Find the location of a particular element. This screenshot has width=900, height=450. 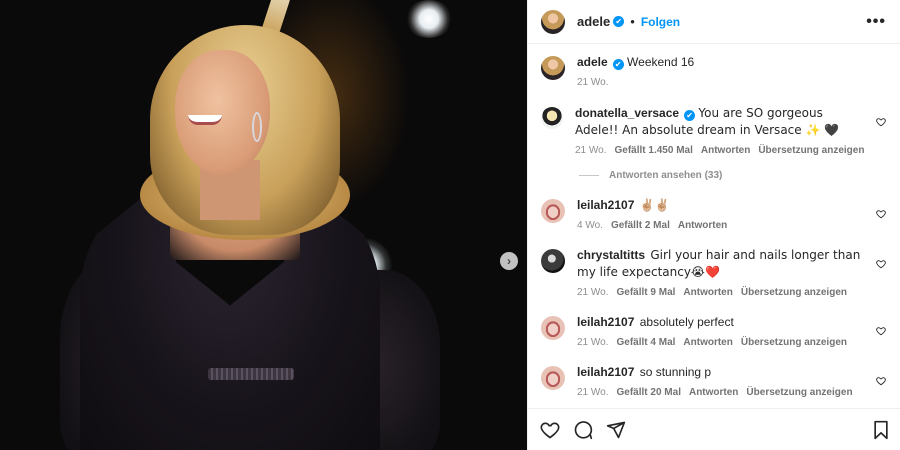

post-header: adele ✔ • Folgen ••• is located at coordinates (714, 22).